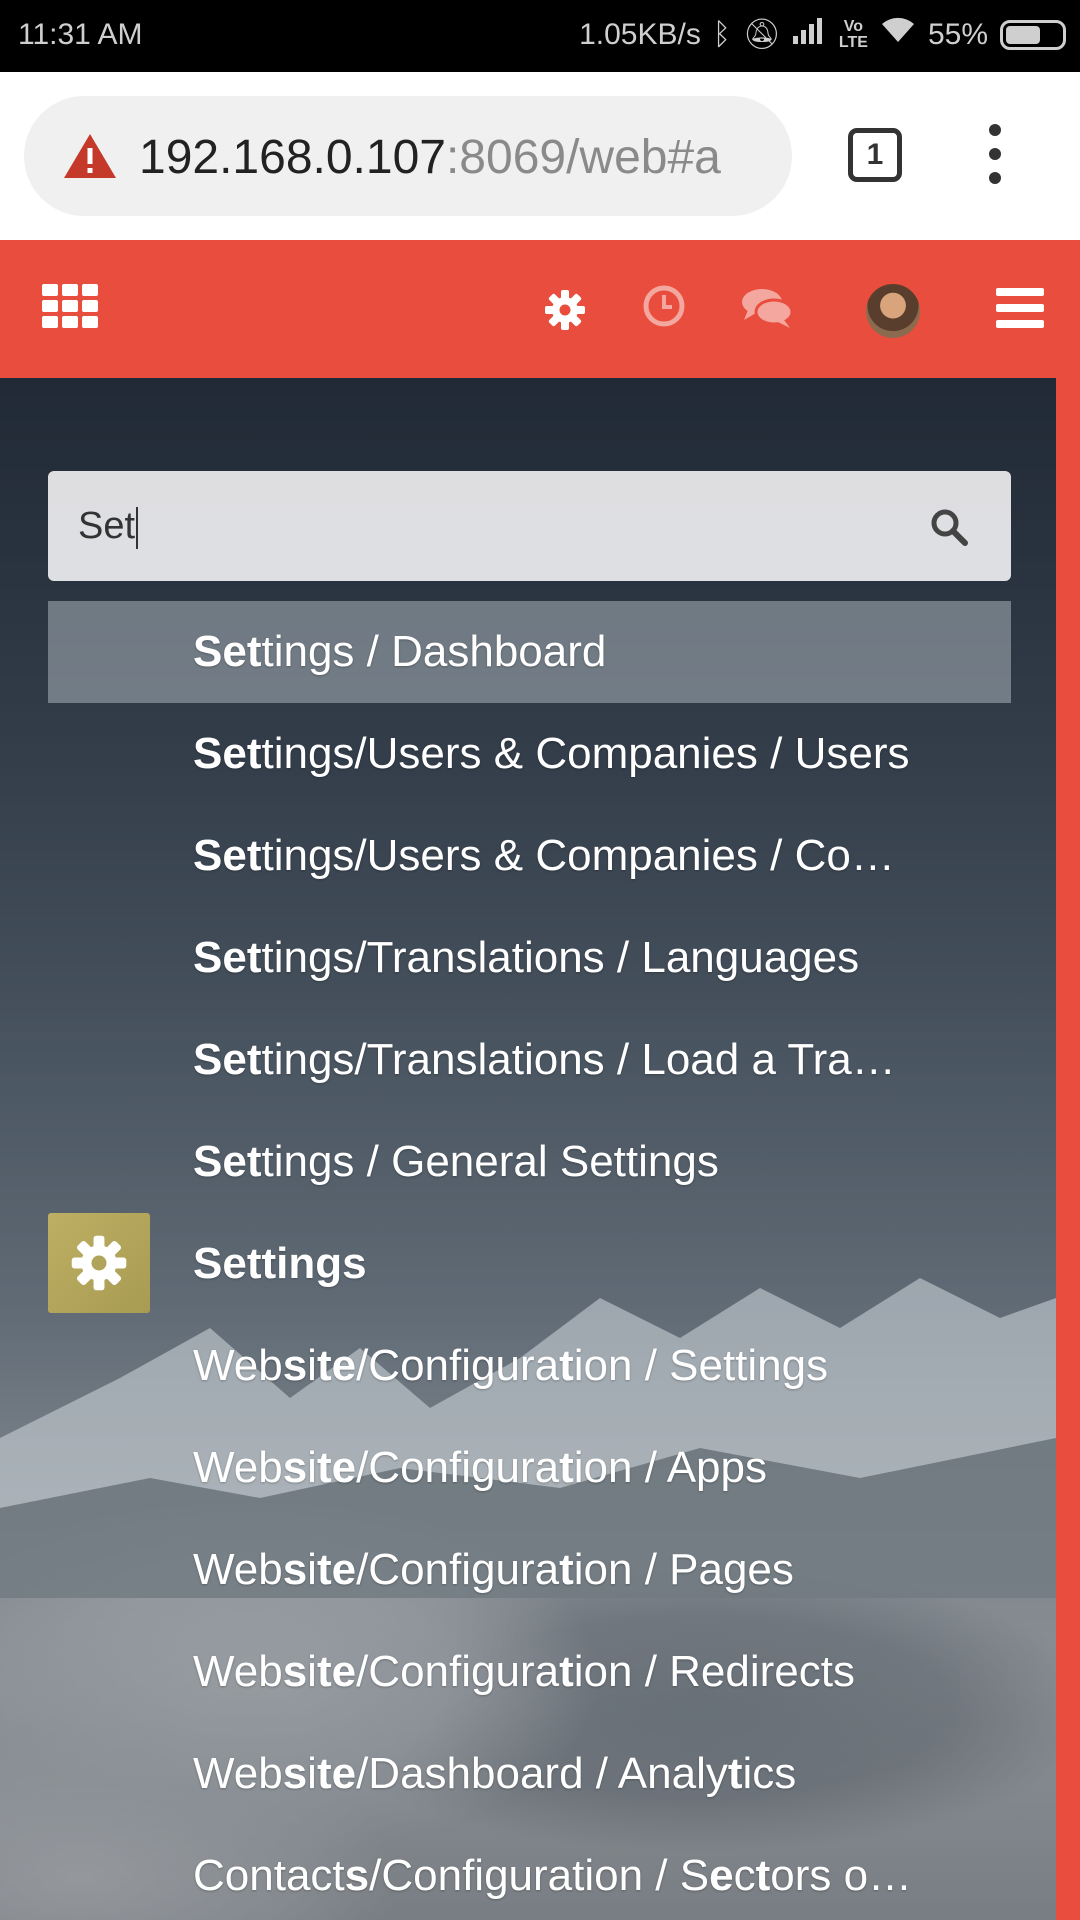 The image size is (1080, 1920). I want to click on search-result-label: Settings / General Settings, so click(456, 1162).